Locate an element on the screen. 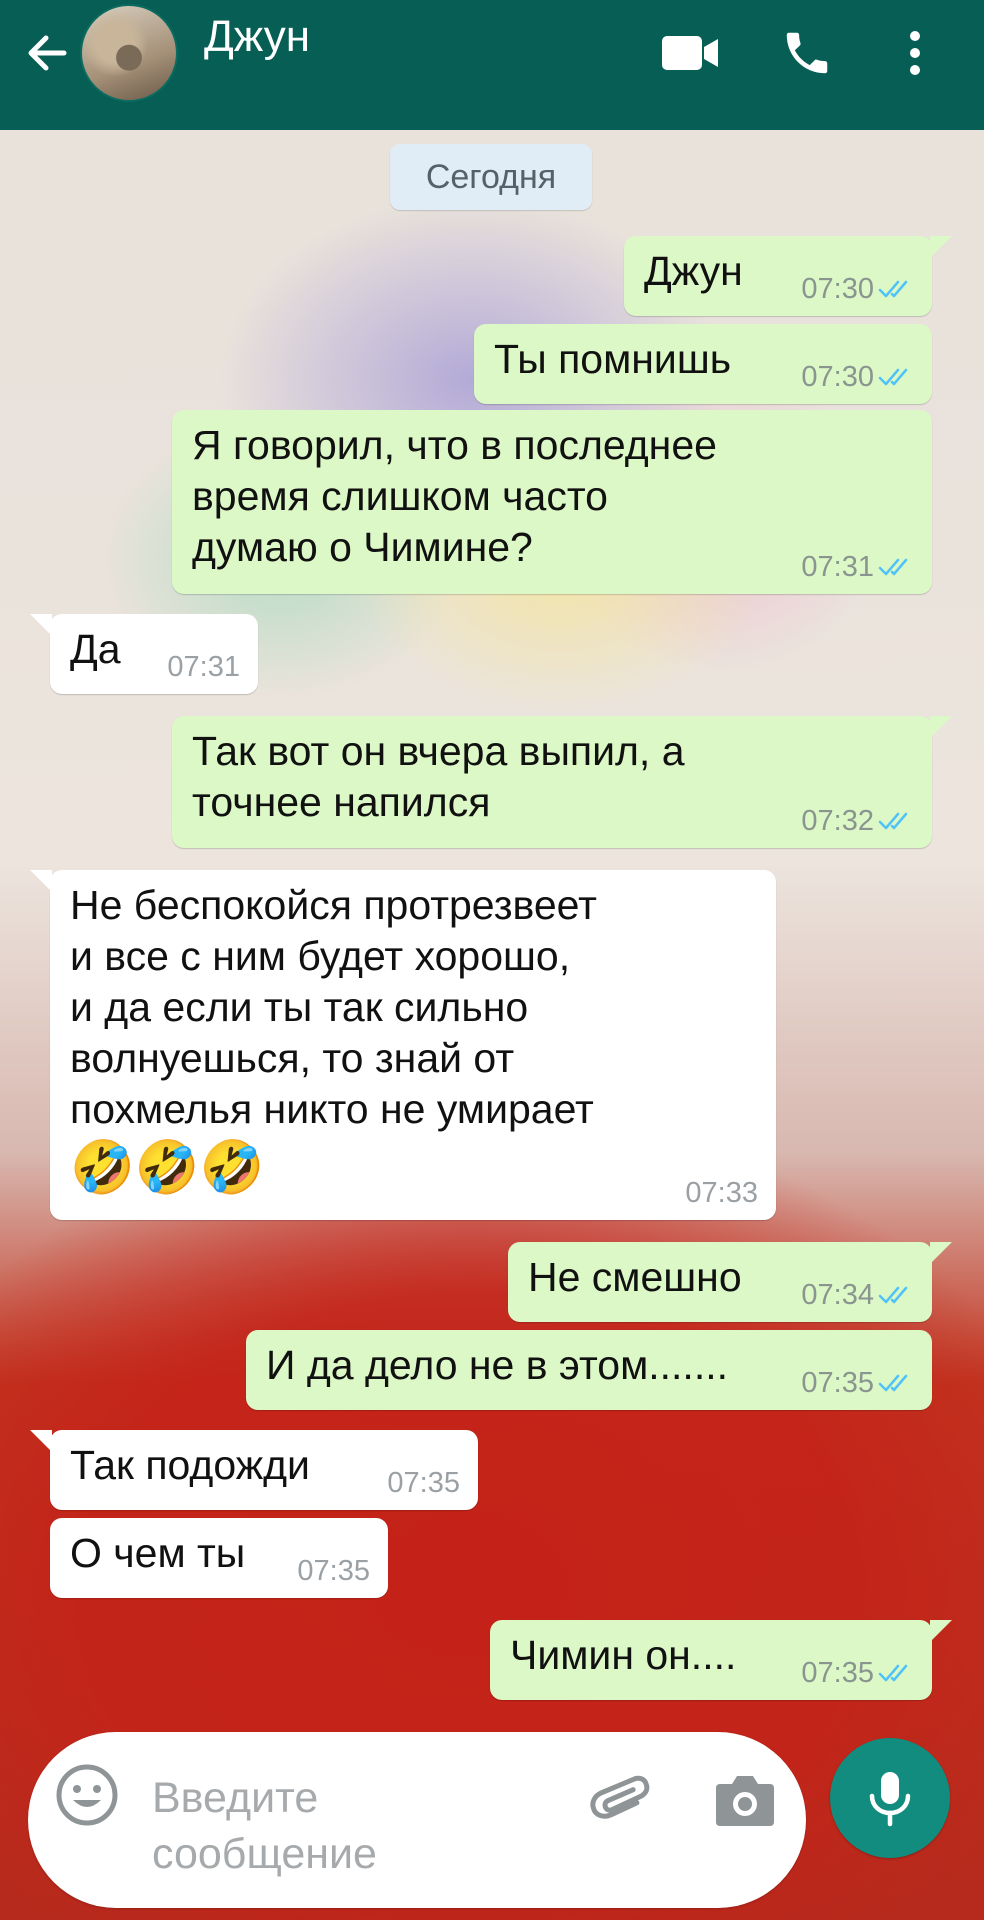  back-arrow-icon is located at coordinates (47, 53).